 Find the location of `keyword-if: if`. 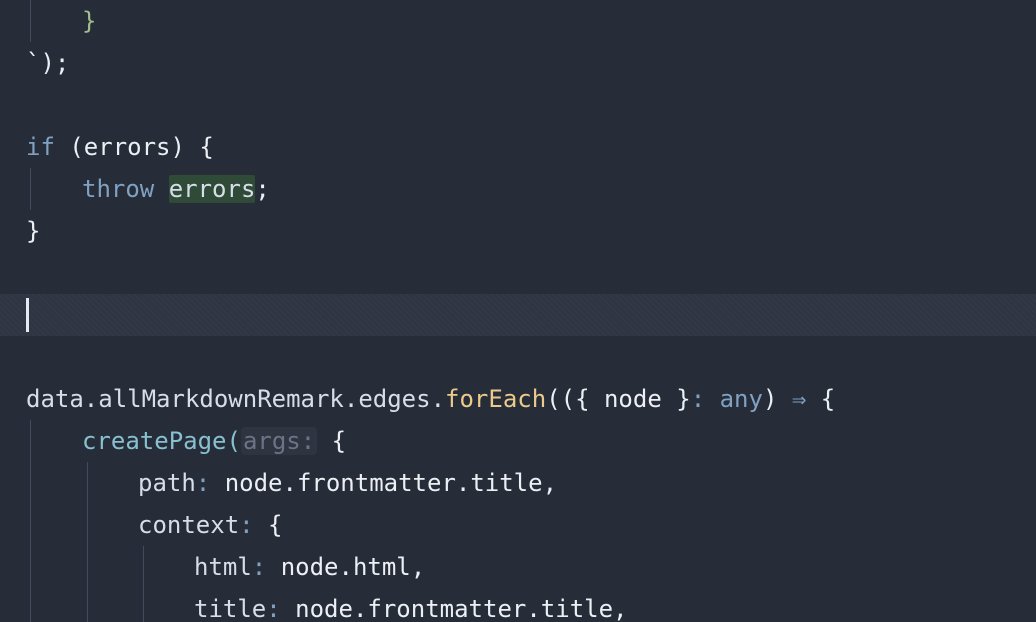

keyword-if: if is located at coordinates (40, 147).